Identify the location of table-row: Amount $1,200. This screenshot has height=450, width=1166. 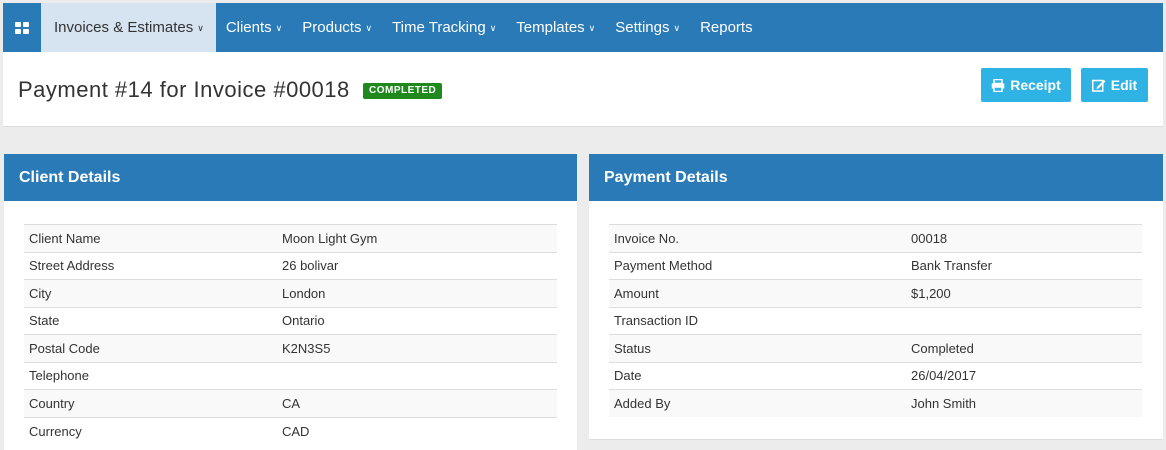
(875, 293).